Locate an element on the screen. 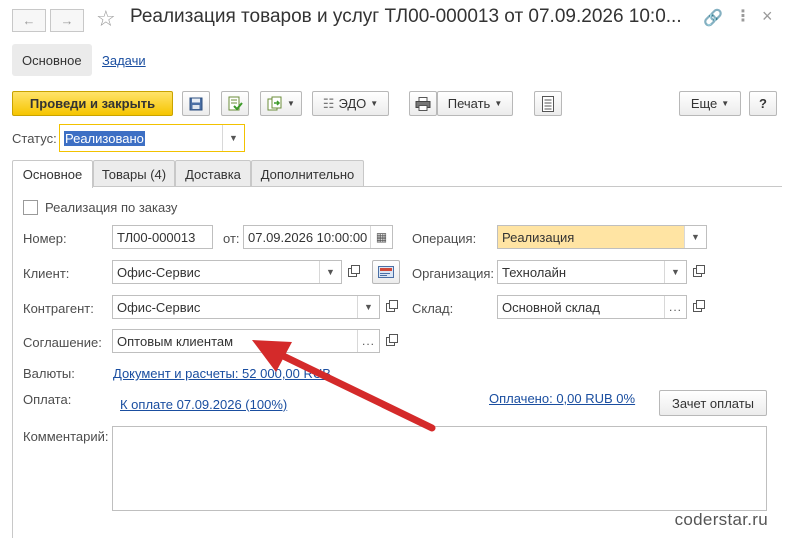 Image resolution: width=794 pixels, height=544 pixels. tab-main: Основное is located at coordinates (52, 174).